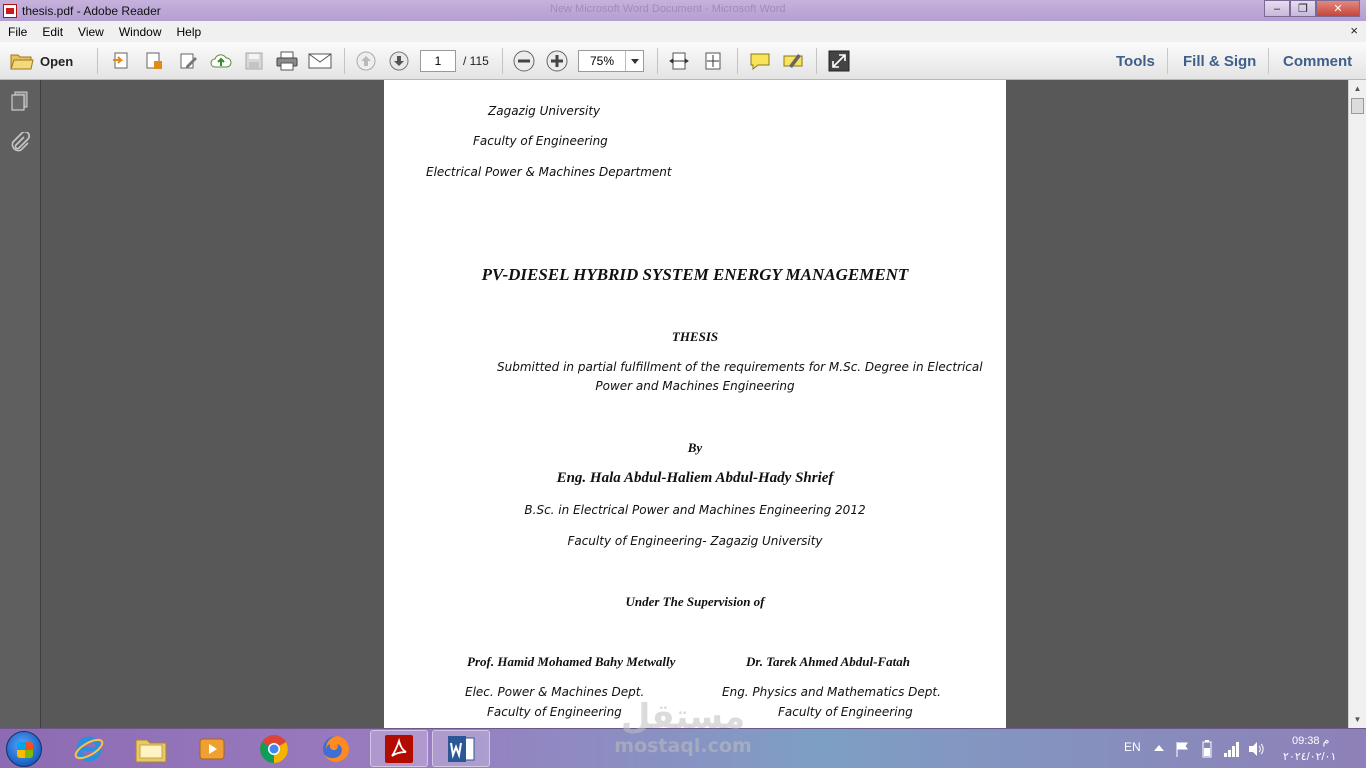  Describe the element at coordinates (828, 661) in the screenshot. I see `supervisor-2-name: Dr. Tarek Ahmed Abdul-Fatah` at that location.